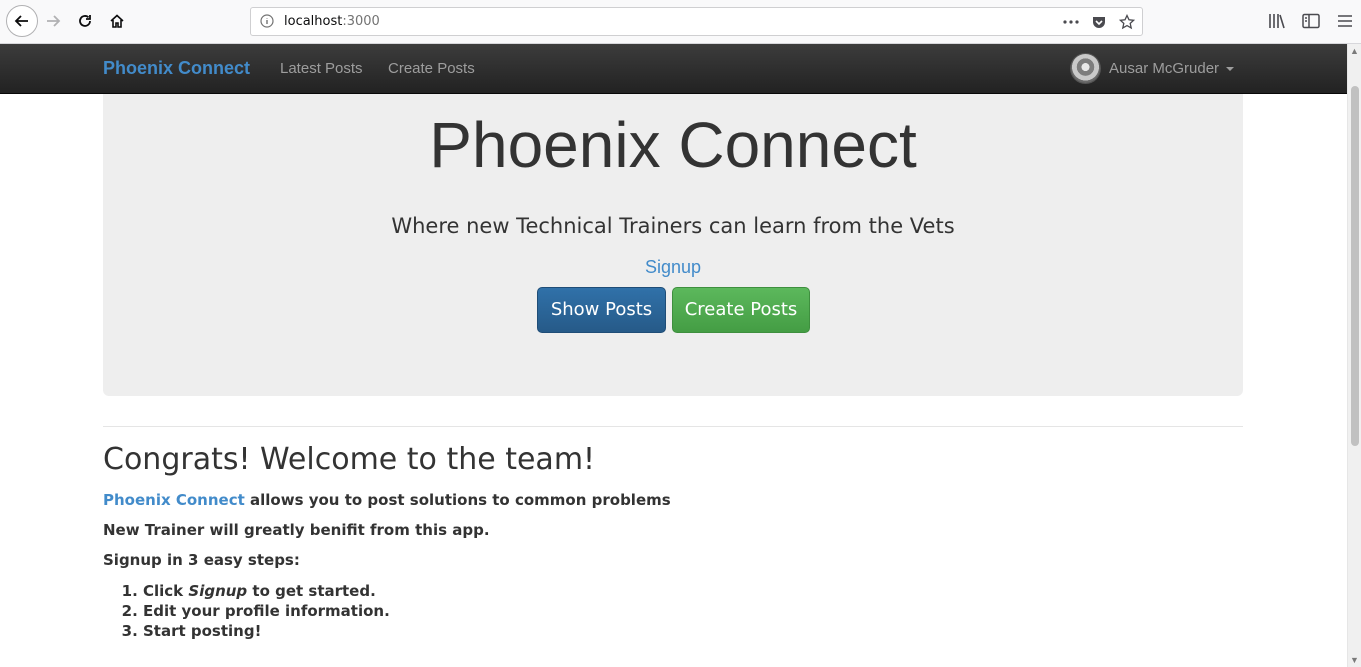  Describe the element at coordinates (166, 591) in the screenshot. I see `step1-prefix: Click` at that location.